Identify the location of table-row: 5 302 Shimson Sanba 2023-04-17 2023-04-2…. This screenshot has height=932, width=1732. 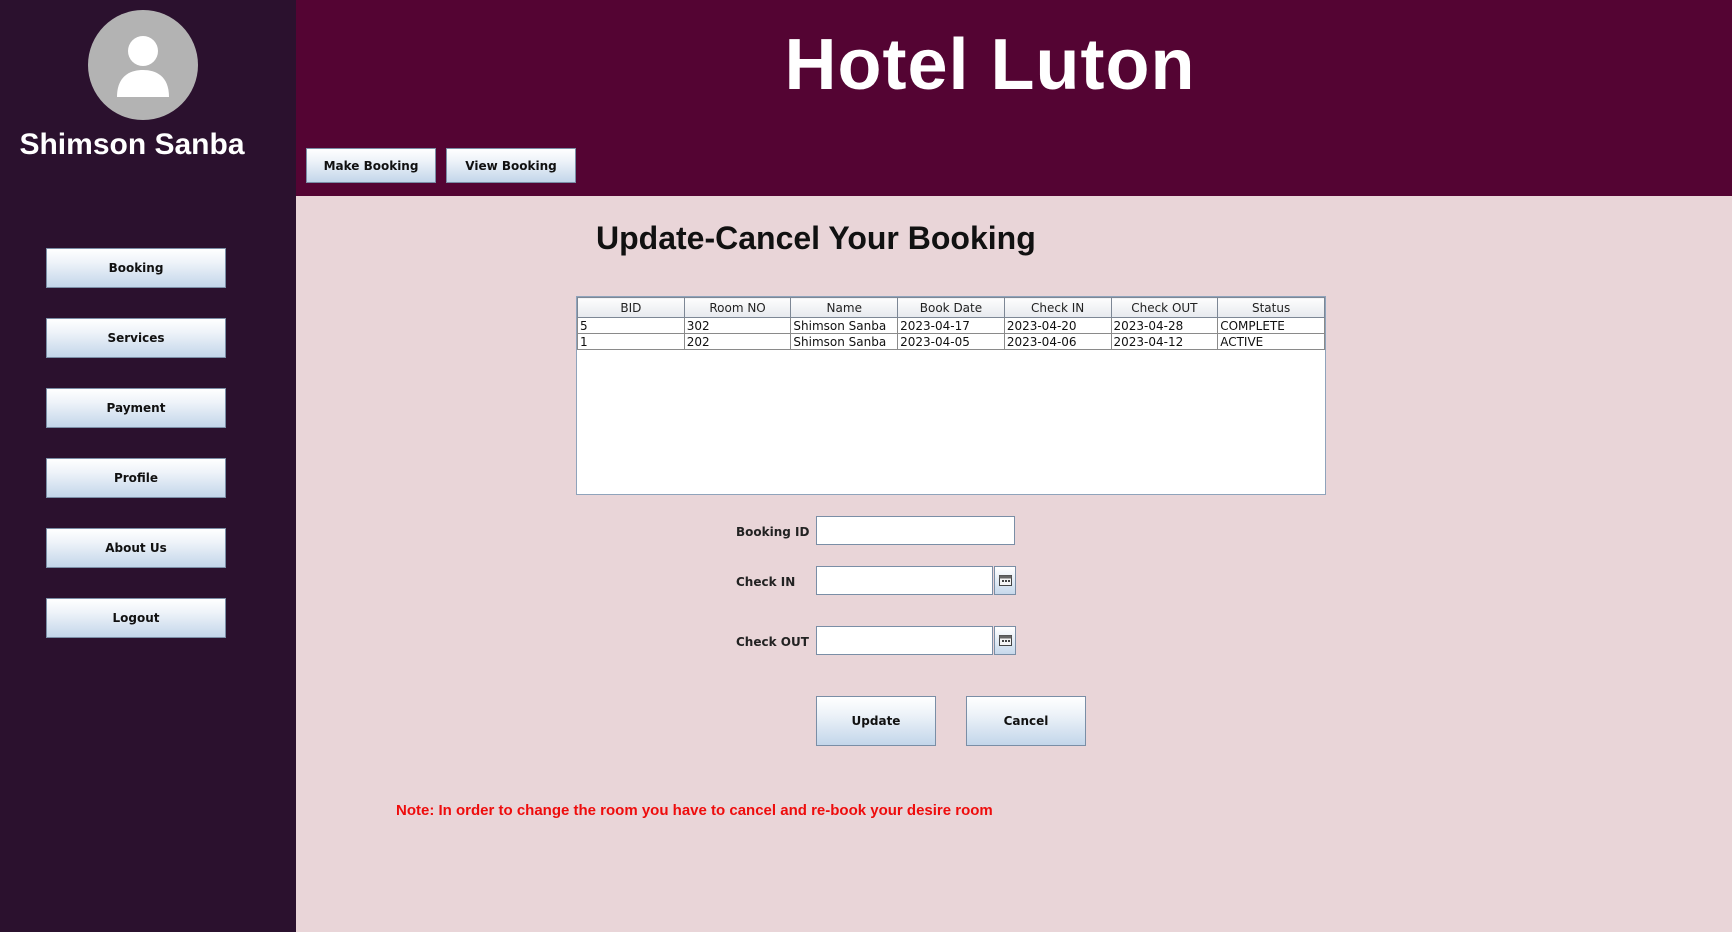
(951, 325).